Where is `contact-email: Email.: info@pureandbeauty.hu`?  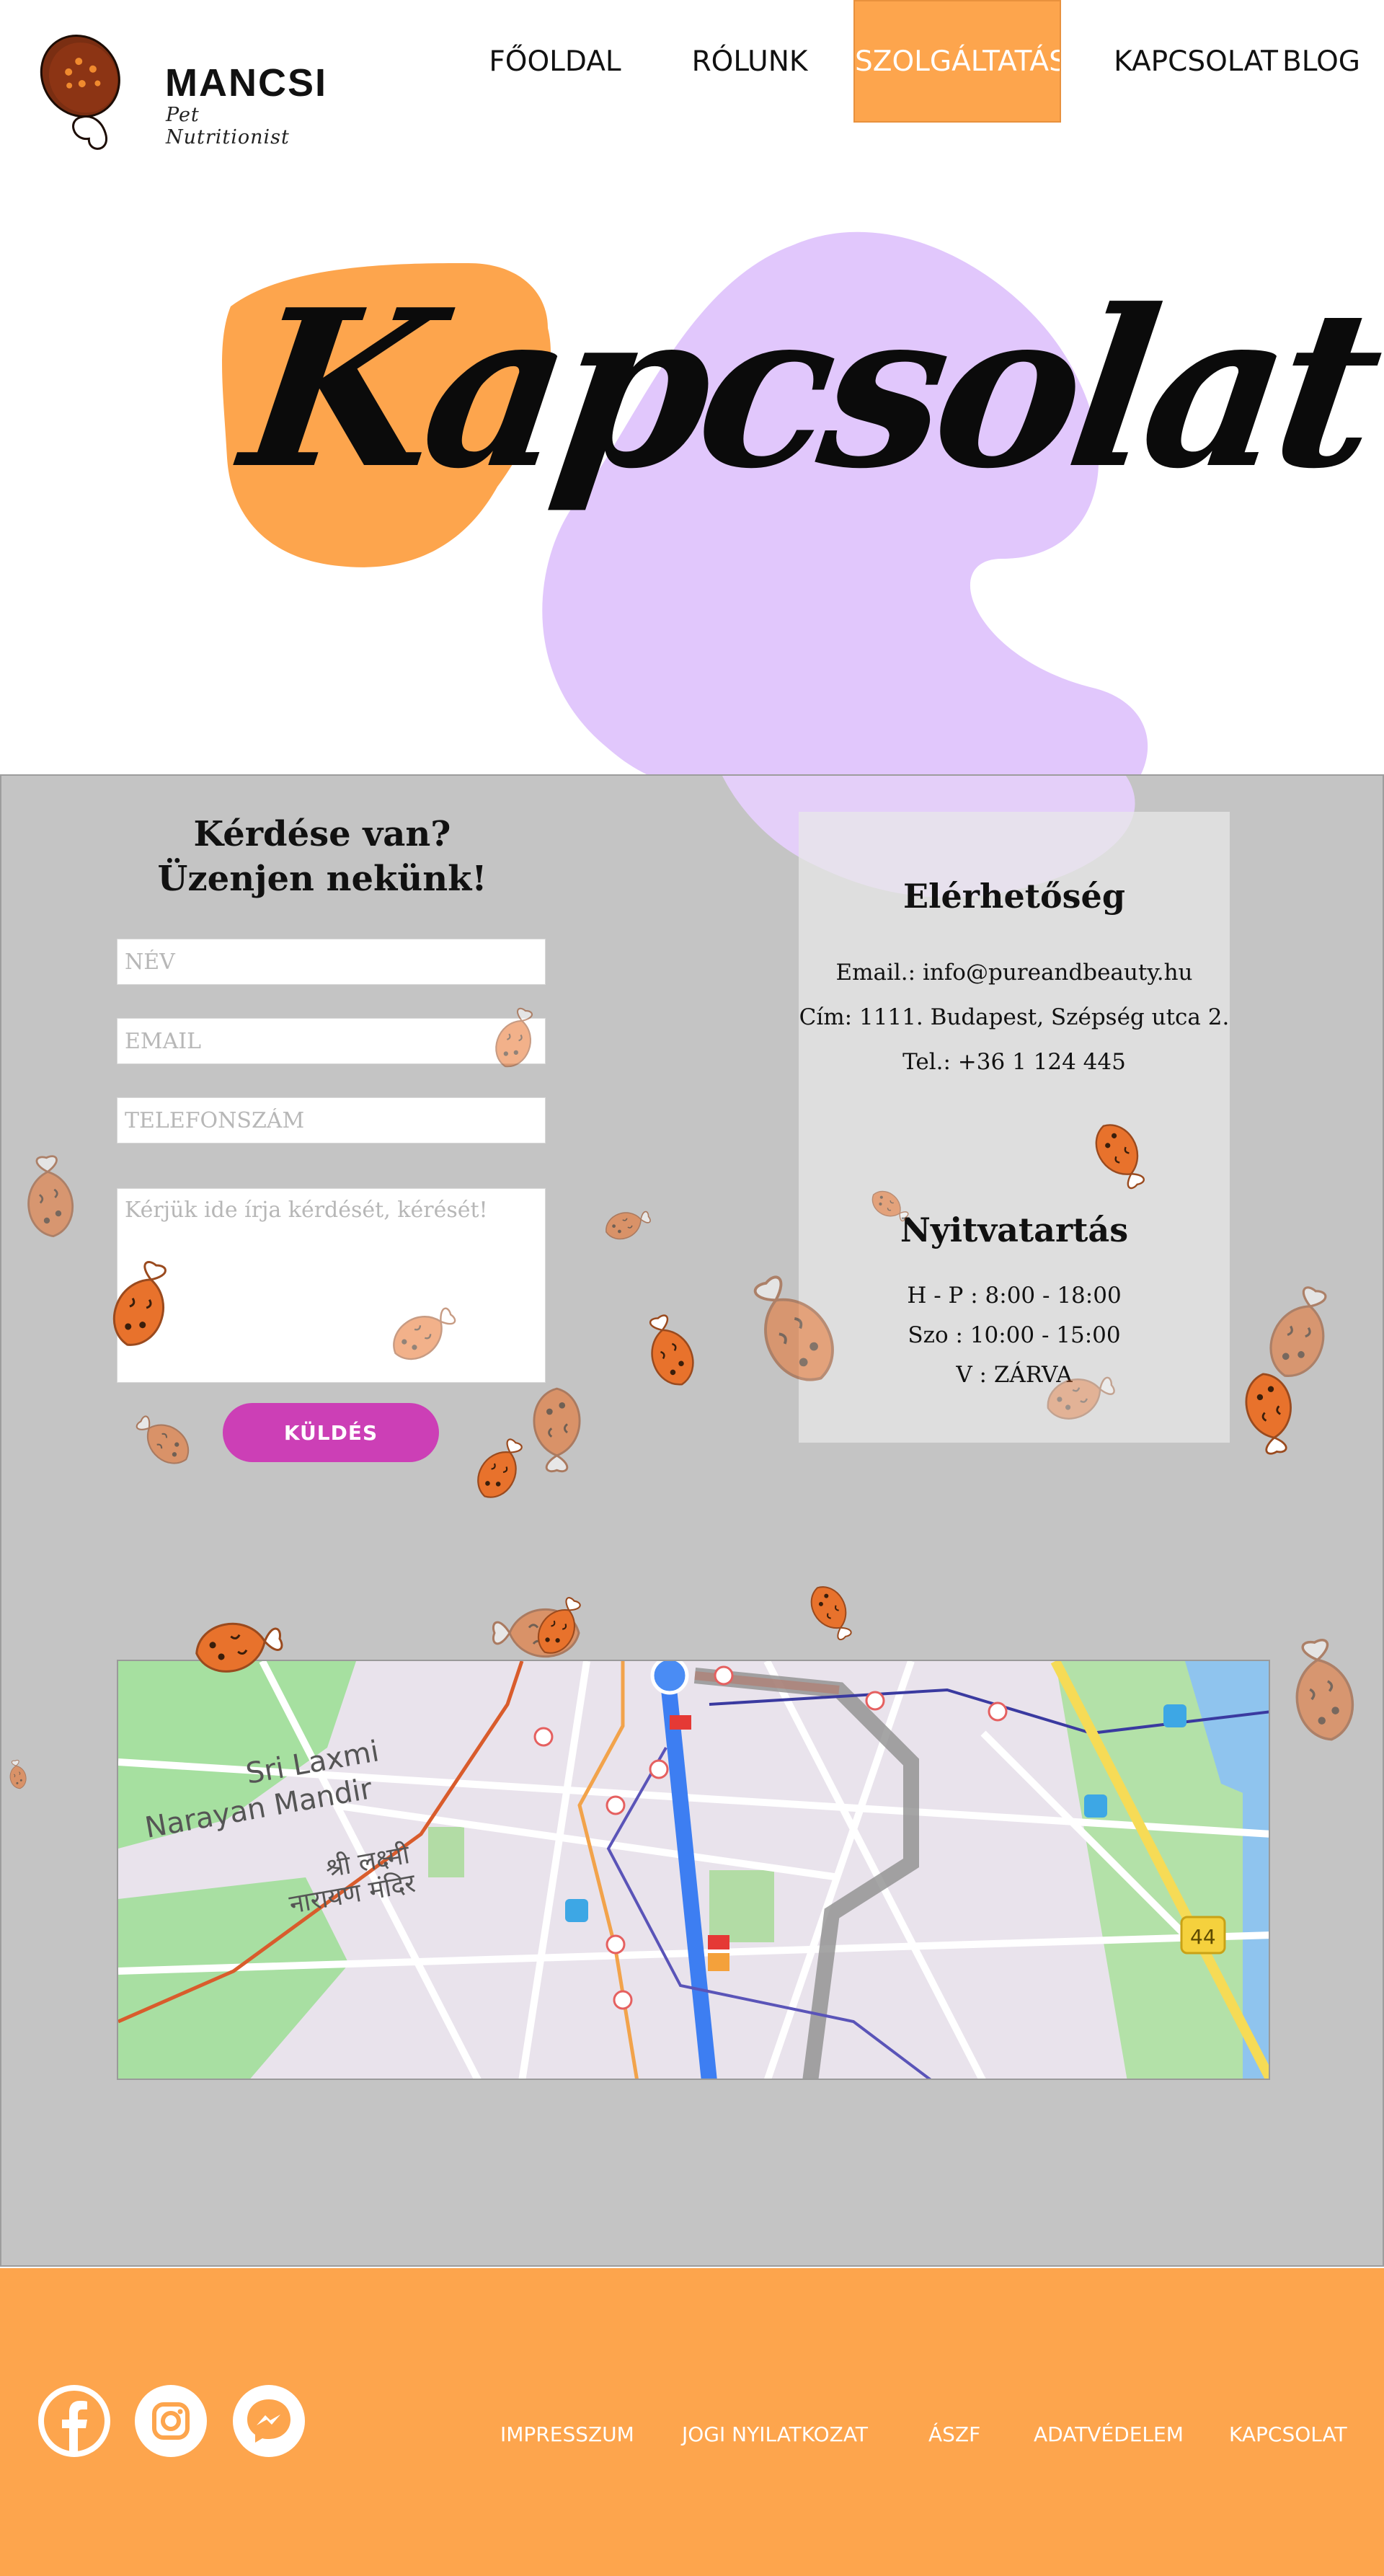 contact-email: Email.: info@pureandbeauty.hu is located at coordinates (1014, 973).